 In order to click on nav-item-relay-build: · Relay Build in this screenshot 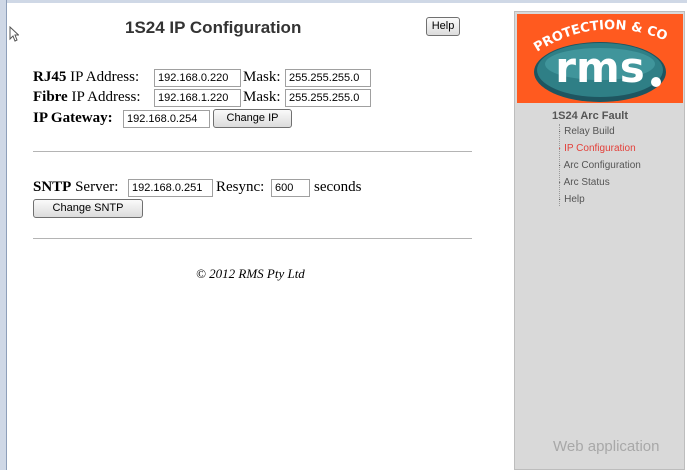, I will do `click(586, 131)`.